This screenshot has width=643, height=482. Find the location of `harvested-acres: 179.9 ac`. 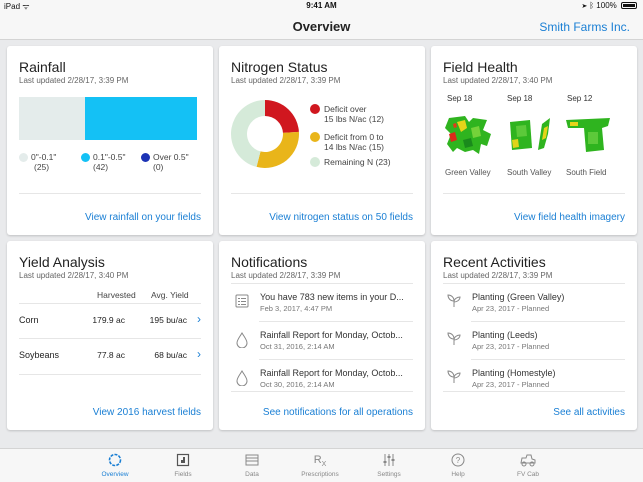

harvested-acres: 179.9 ac is located at coordinates (108, 320).